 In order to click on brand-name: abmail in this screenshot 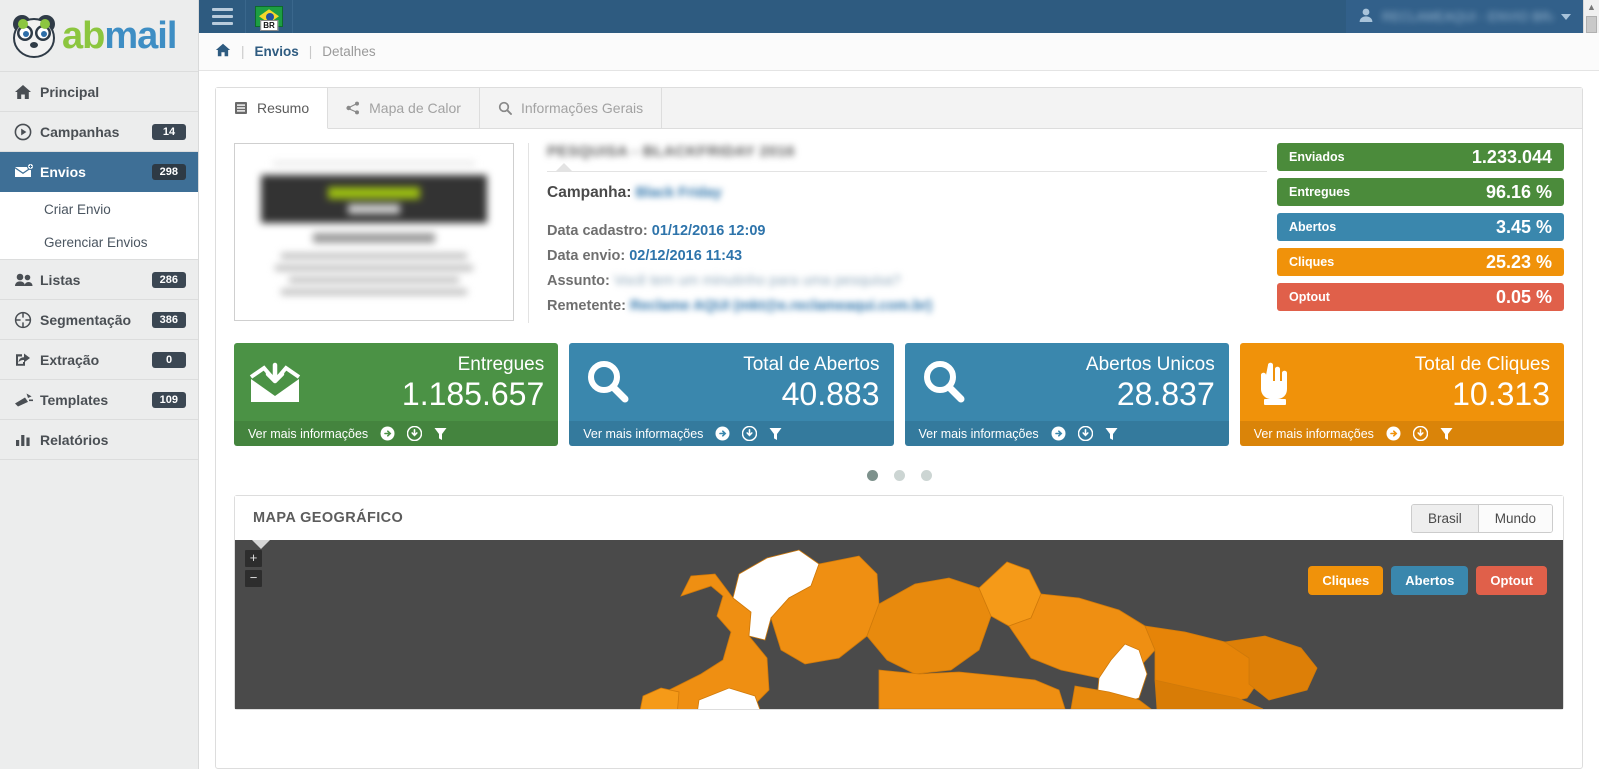, I will do `click(119, 35)`.